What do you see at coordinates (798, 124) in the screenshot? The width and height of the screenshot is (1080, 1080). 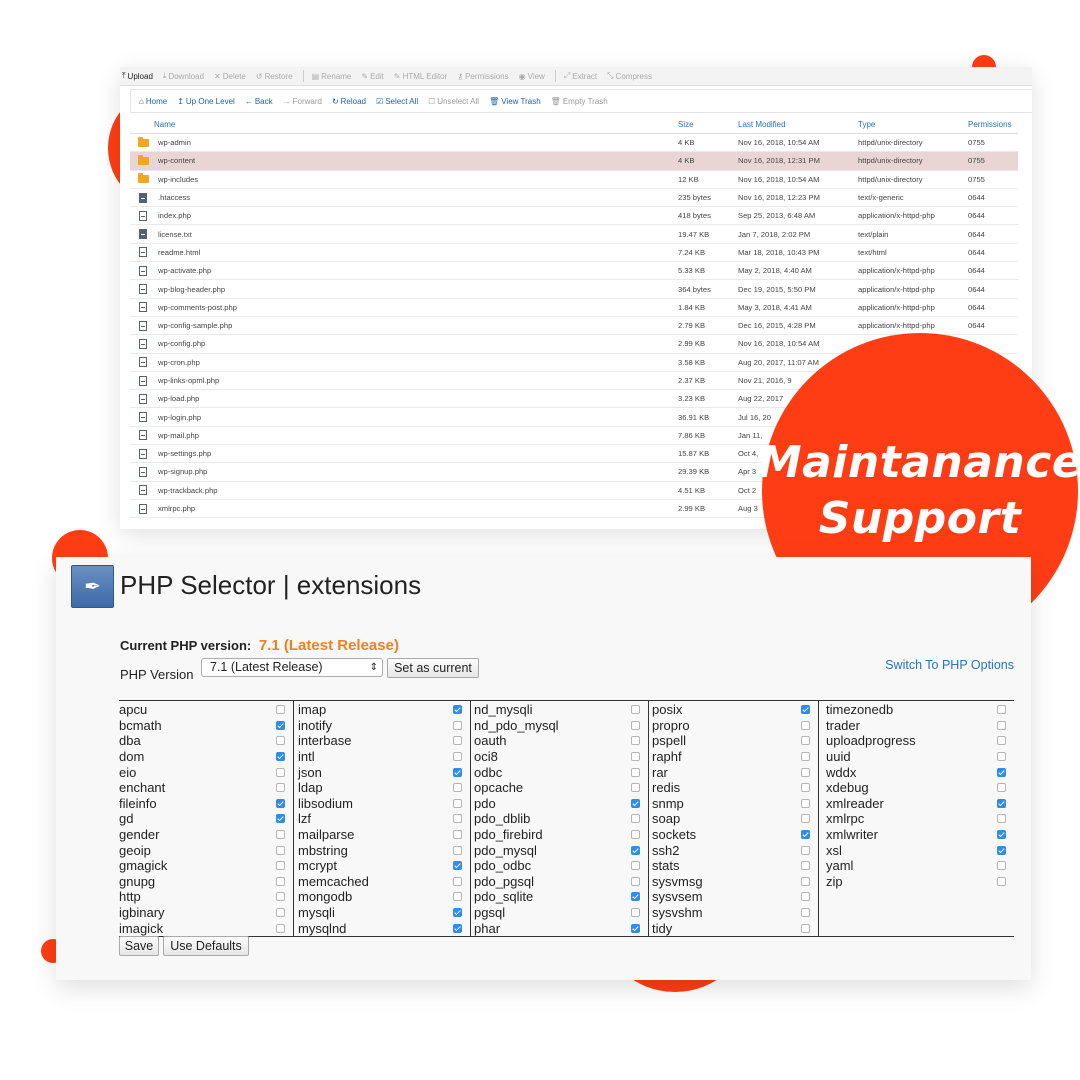 I see `column-header-last-modified: Last Modified` at bounding box center [798, 124].